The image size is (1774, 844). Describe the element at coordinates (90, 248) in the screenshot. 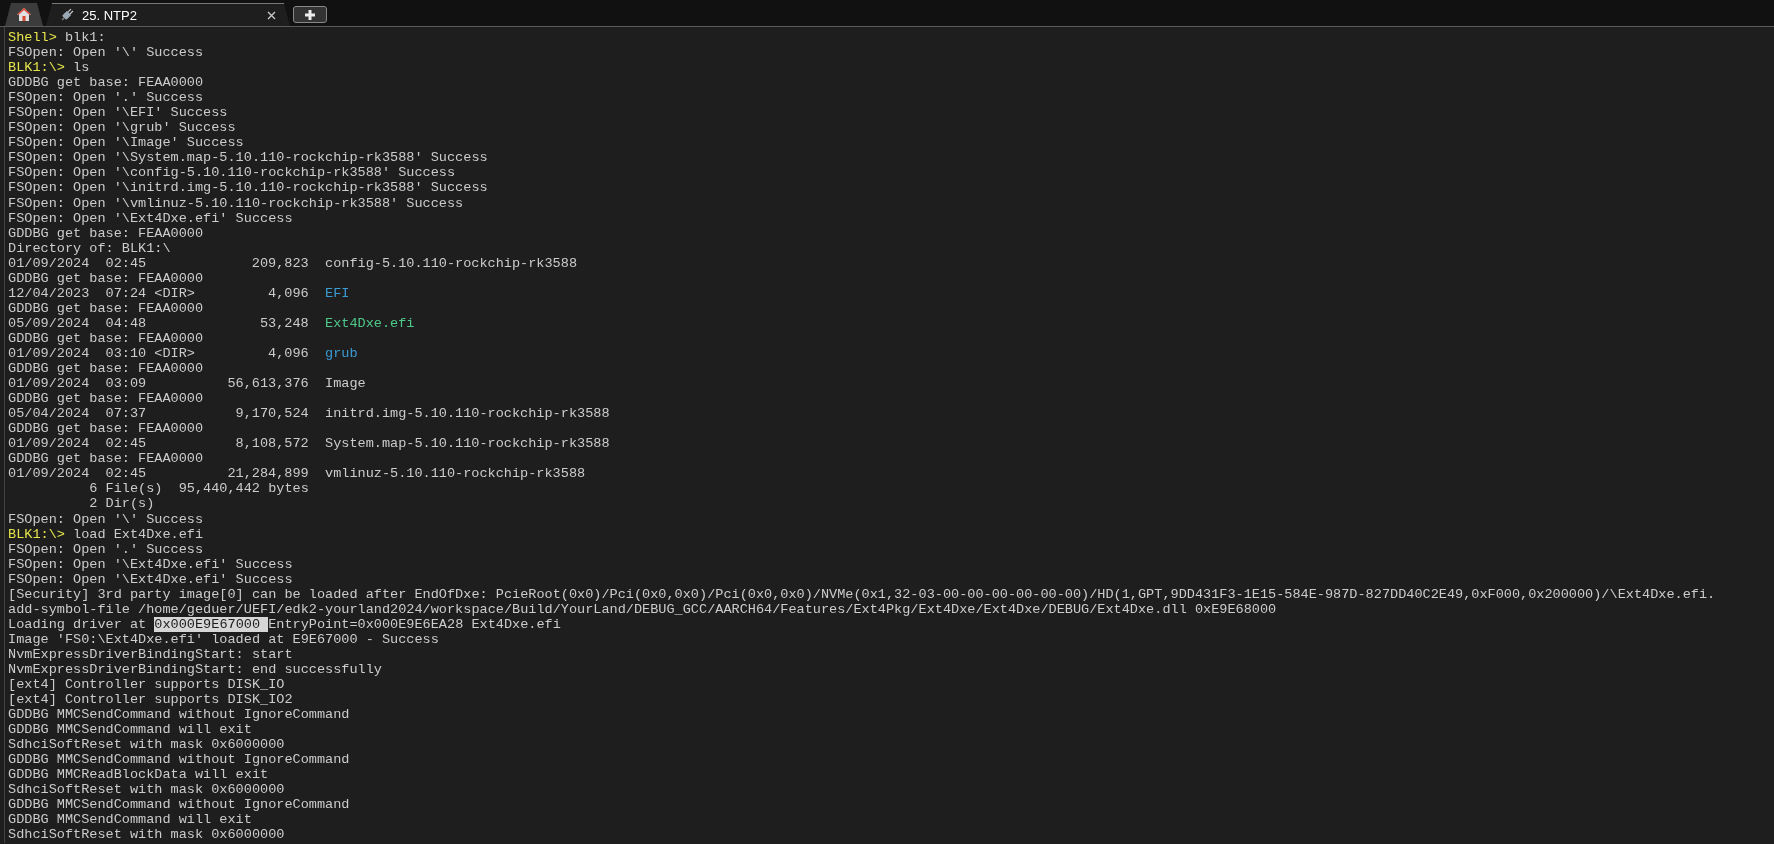

I see `output-line: Directory of: BLK1:\` at that location.